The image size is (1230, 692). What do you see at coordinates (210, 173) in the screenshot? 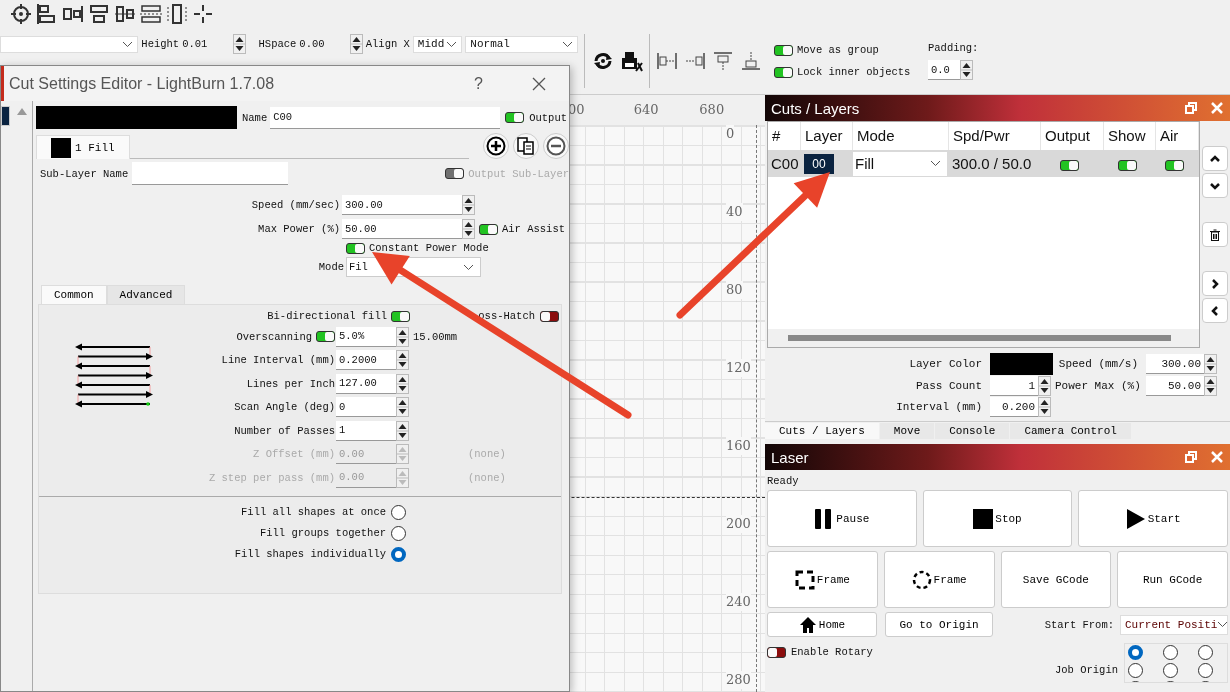
I see `text-field` at bounding box center [210, 173].